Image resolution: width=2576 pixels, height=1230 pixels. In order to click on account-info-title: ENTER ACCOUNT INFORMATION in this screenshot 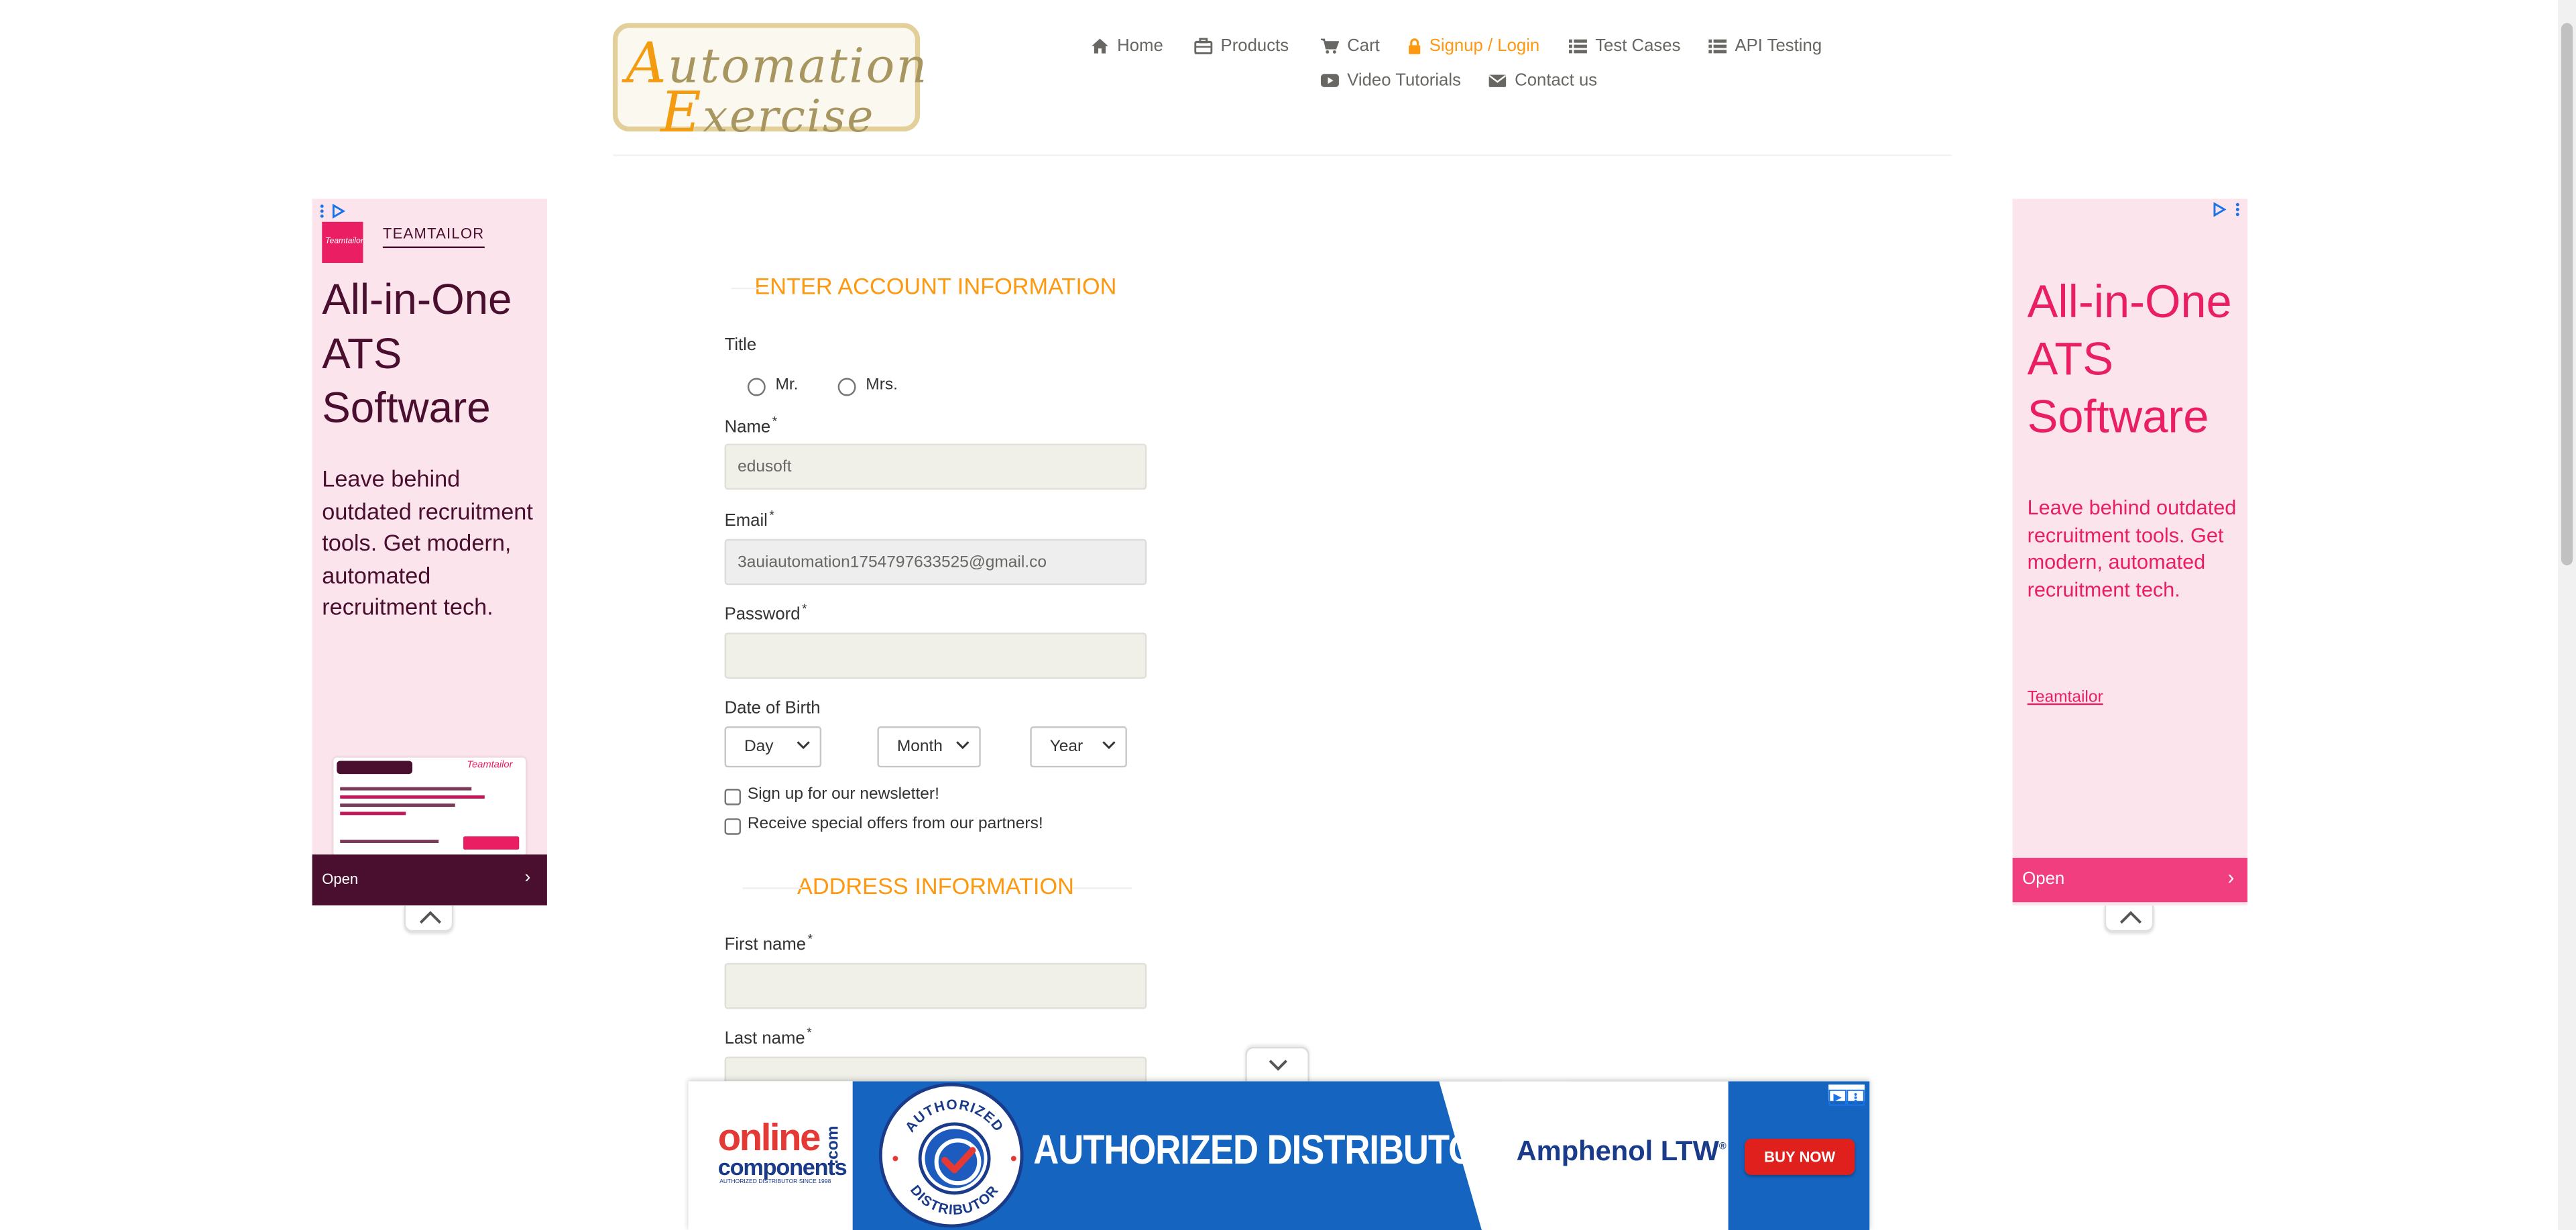, I will do `click(935, 285)`.